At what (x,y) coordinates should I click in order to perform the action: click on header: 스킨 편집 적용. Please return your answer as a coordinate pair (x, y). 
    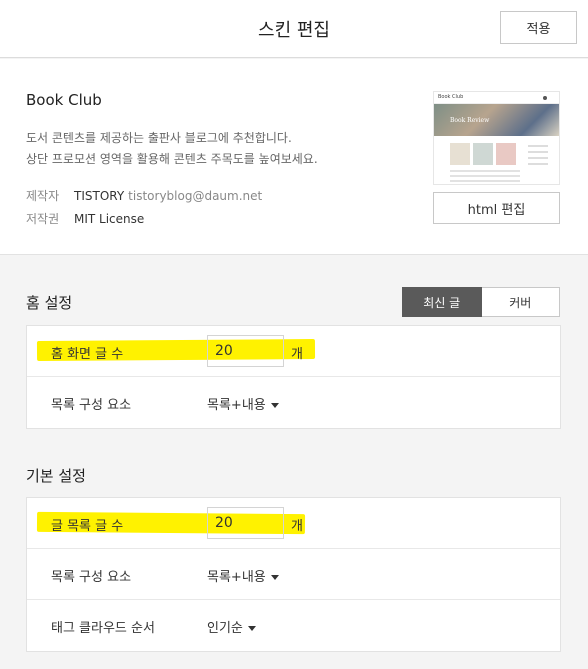
    Looking at the image, I should click on (294, 29).